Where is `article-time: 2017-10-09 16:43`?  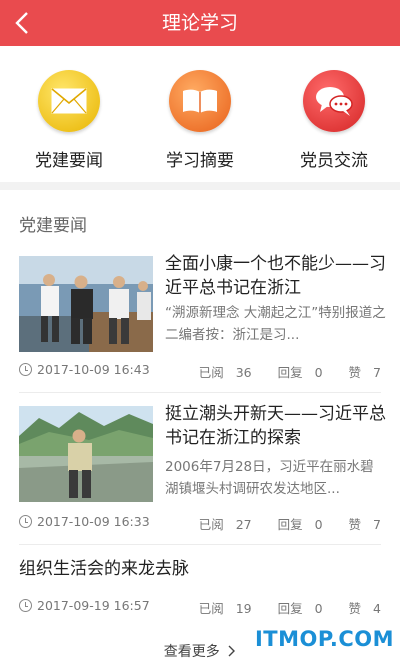
article-time: 2017-10-09 16:43 is located at coordinates (84, 369).